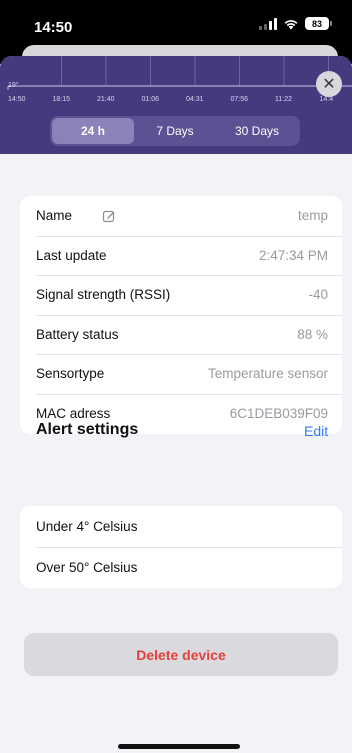 The image size is (352, 753). What do you see at coordinates (71, 255) in the screenshot?
I see `info-label: Last update` at bounding box center [71, 255].